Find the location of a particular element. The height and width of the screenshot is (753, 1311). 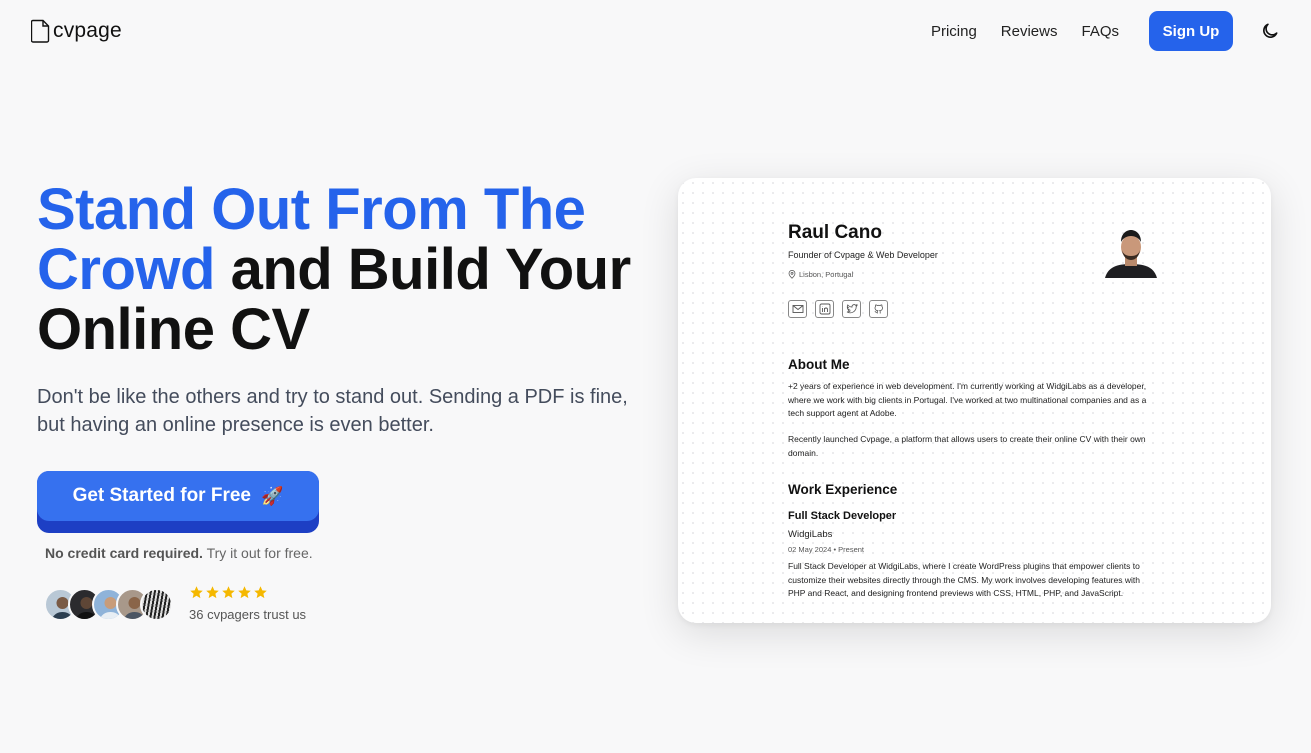

job-dates: 02 May 2024 • Present is located at coordinates (826, 549).